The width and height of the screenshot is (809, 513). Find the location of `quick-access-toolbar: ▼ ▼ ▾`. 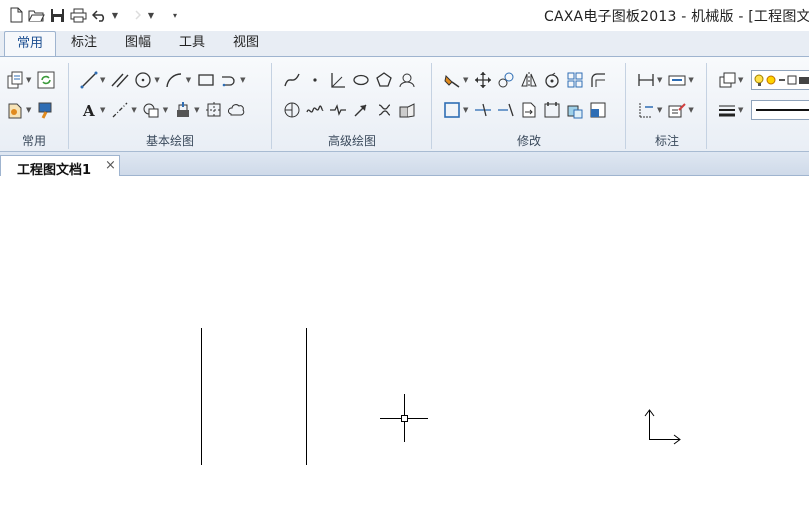

quick-access-toolbar: ▼ ▼ ▾ is located at coordinates (92, 15).